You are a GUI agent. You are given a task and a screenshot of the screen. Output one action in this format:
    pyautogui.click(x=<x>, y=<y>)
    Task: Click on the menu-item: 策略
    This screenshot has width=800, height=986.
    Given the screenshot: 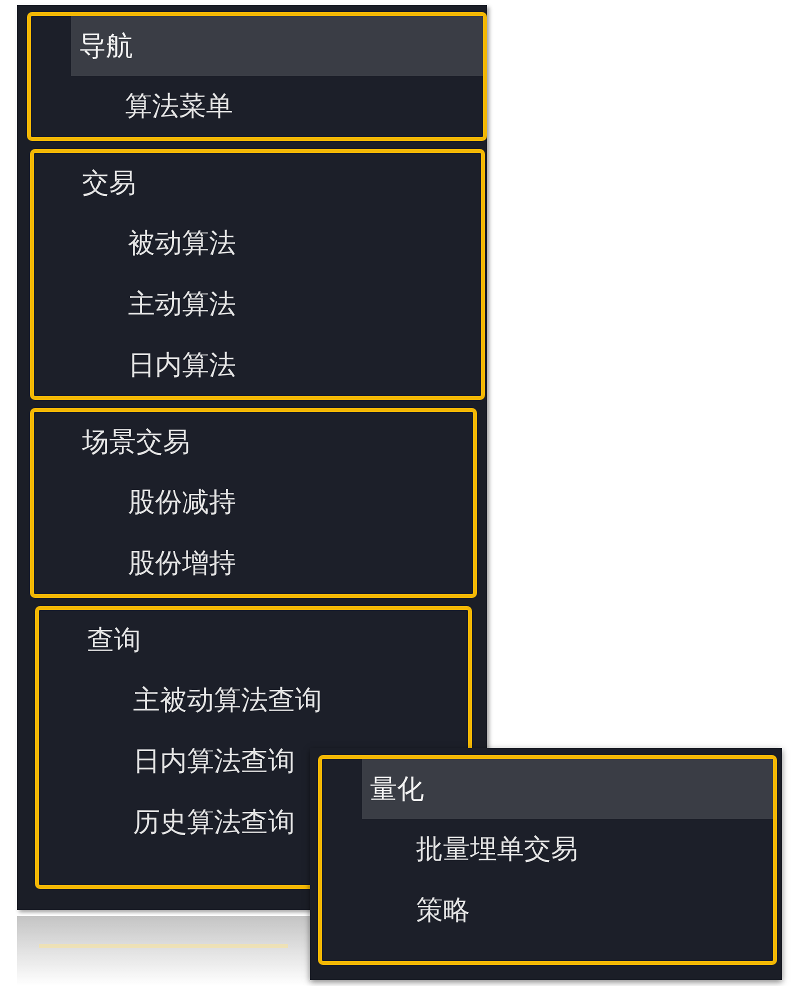 What is the action you would take?
    pyautogui.click(x=443, y=910)
    